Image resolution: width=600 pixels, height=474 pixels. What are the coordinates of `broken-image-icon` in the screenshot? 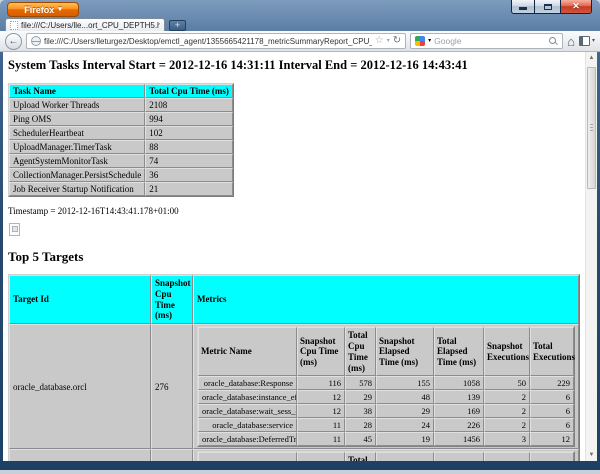 It's located at (14, 229).